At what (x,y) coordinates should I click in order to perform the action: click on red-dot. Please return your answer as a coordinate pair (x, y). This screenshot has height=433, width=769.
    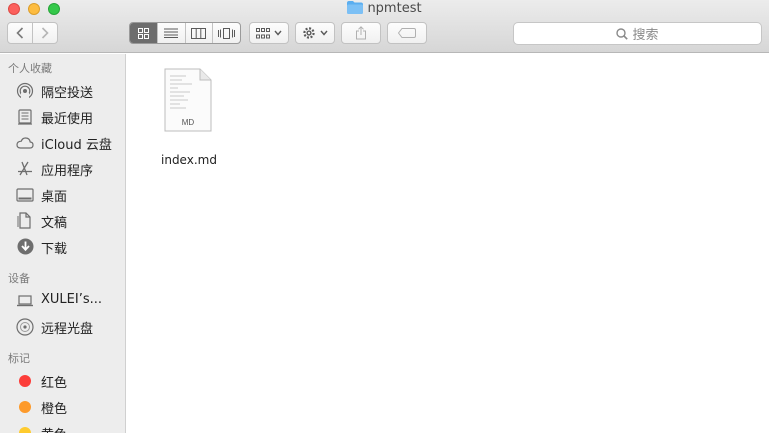
    Looking at the image, I should click on (25, 380).